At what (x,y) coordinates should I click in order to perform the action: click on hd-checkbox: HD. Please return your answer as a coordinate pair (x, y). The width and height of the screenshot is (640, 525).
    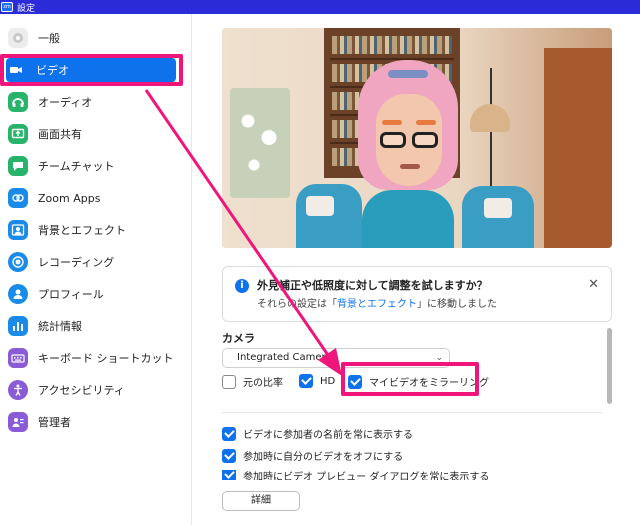
    Looking at the image, I should click on (317, 381).